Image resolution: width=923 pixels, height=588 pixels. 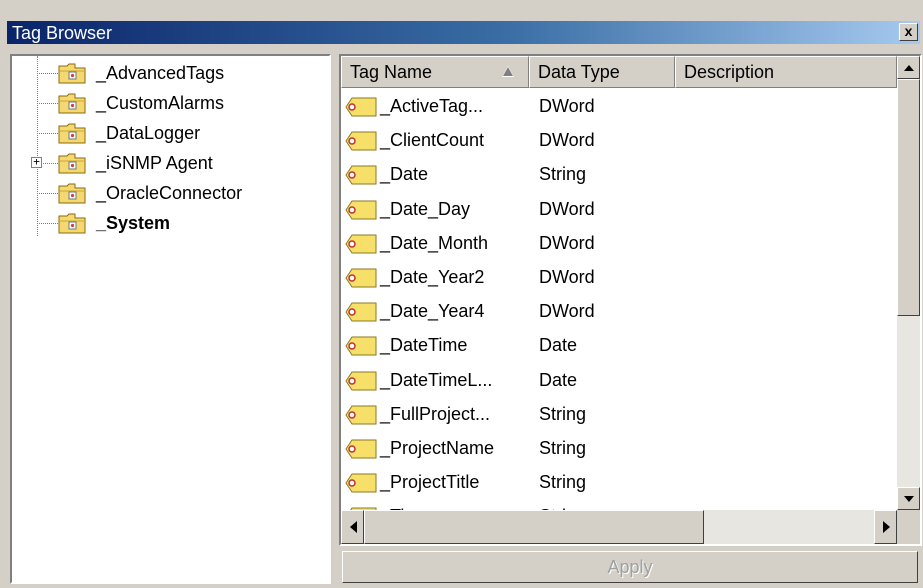 I want to click on arrow-right-icon, so click(x=886, y=527).